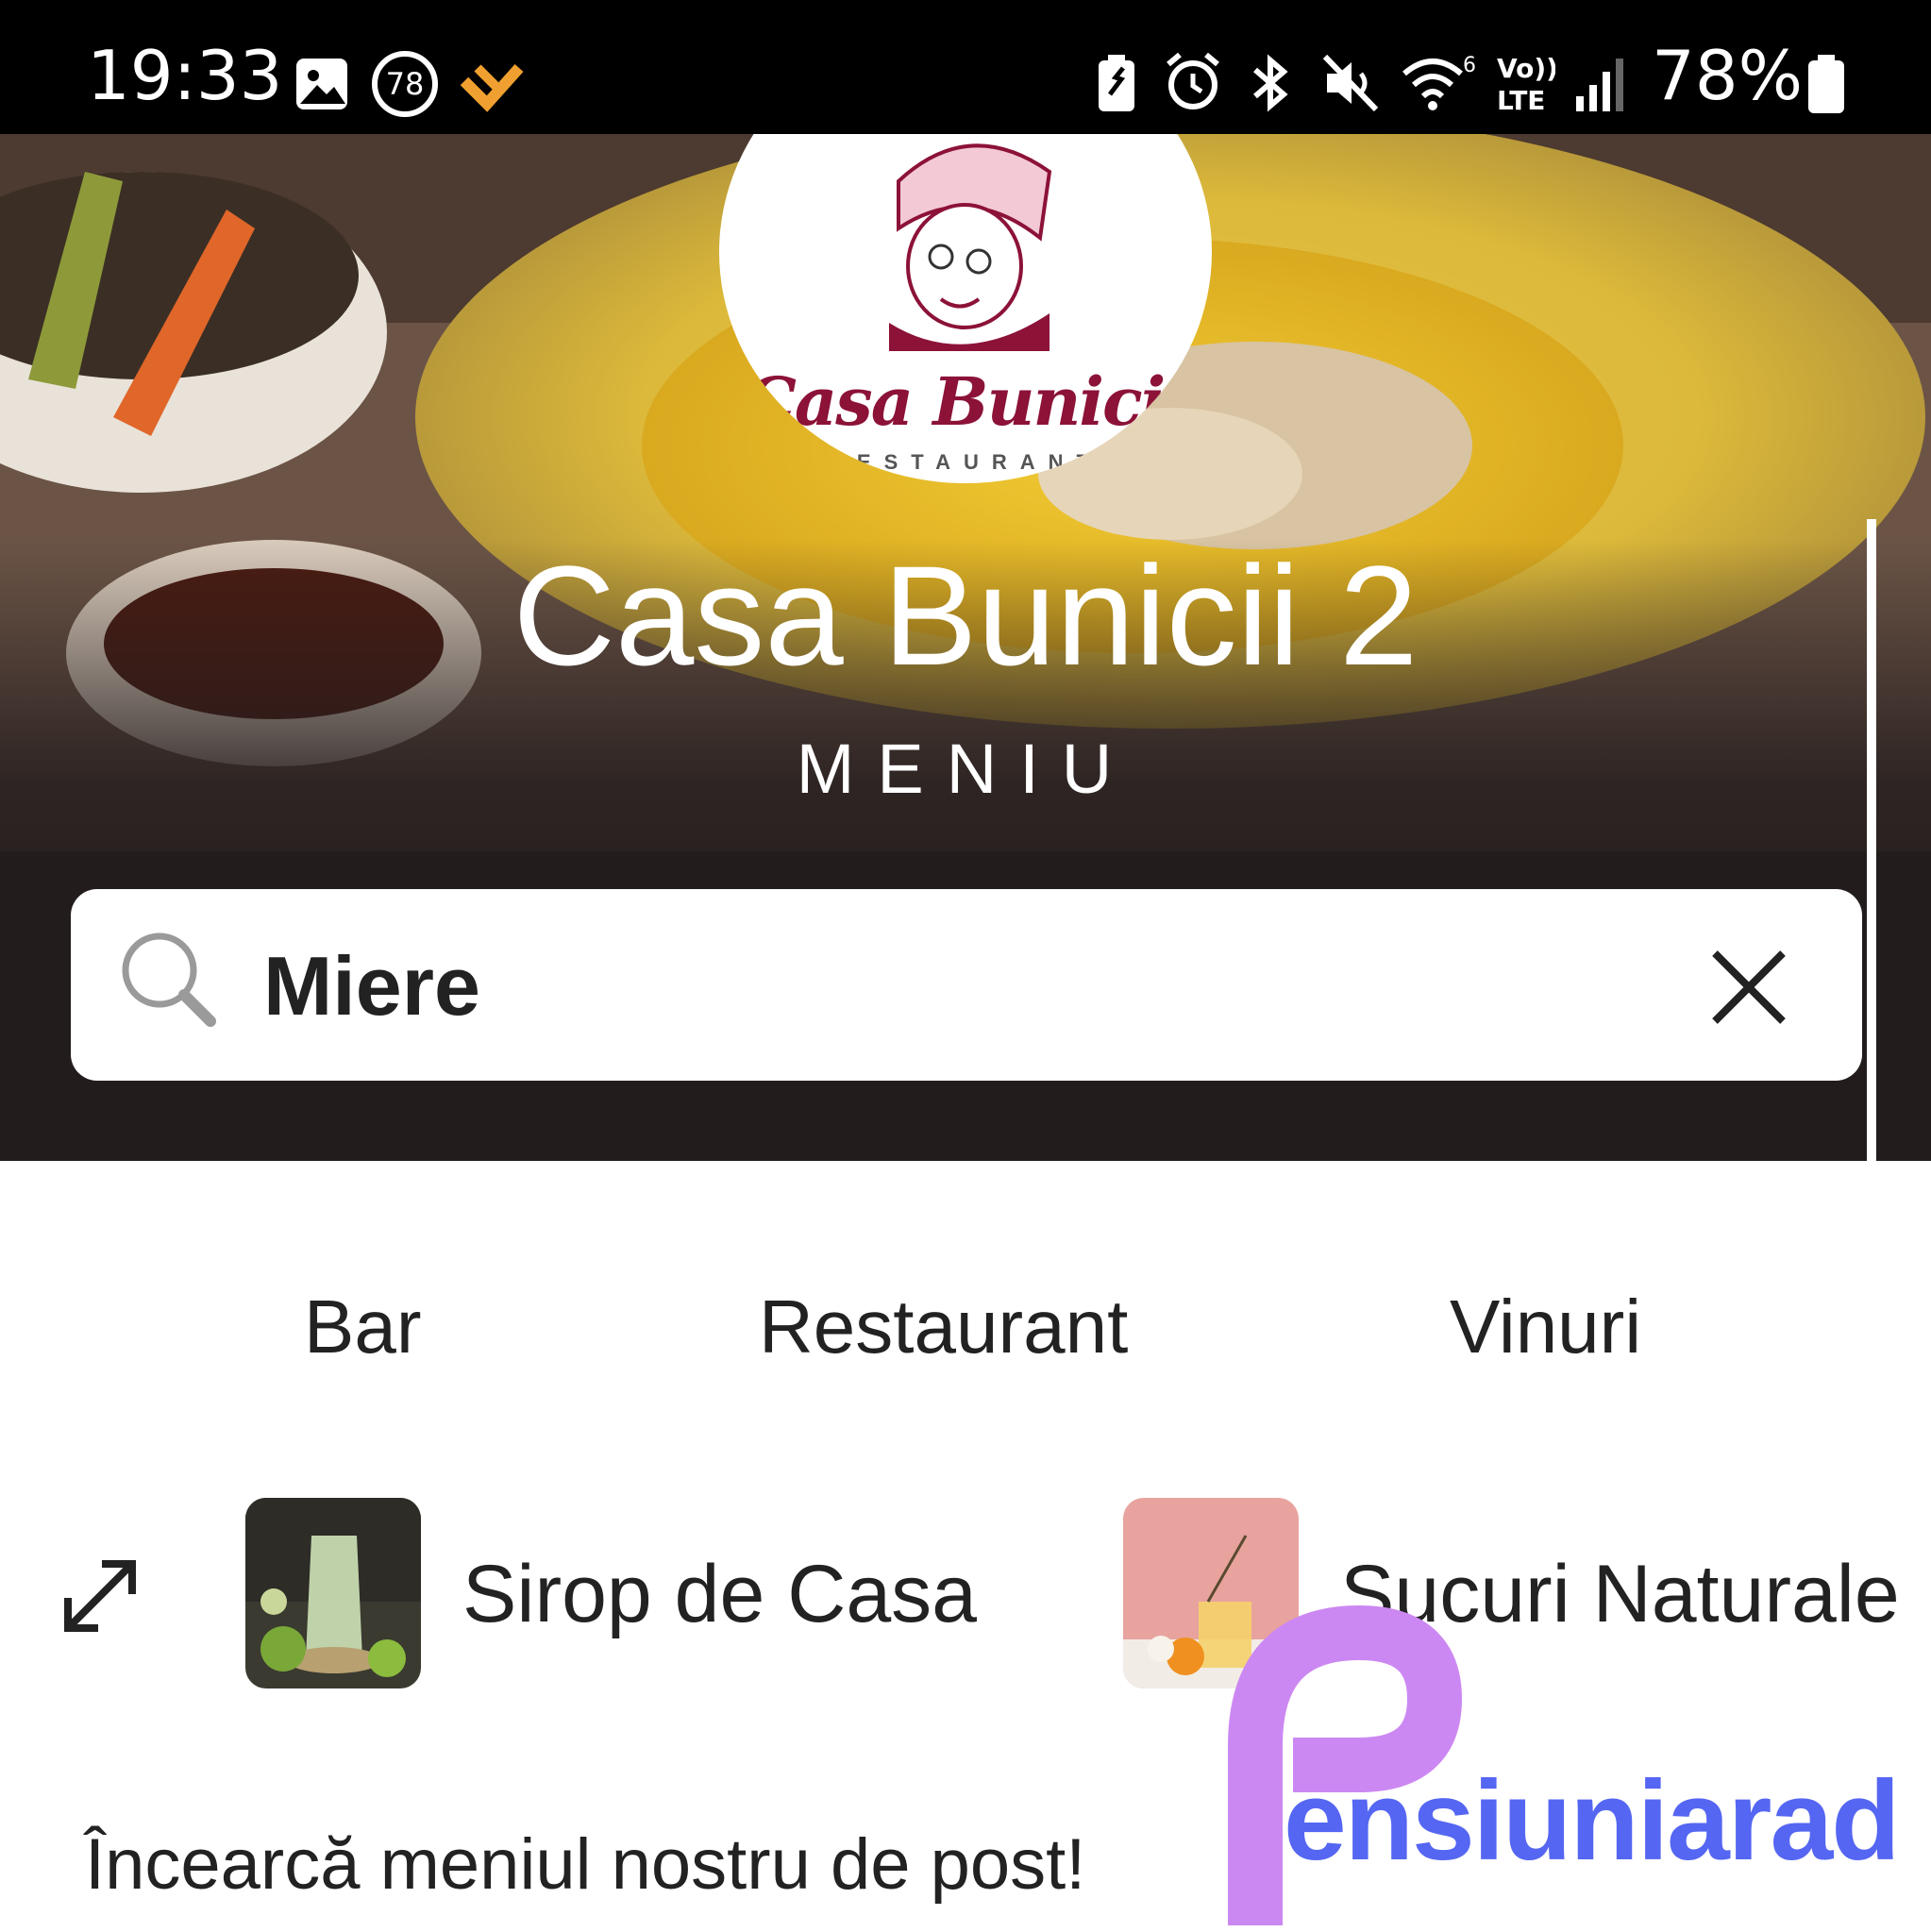  What do you see at coordinates (1521, 100) in the screenshot?
I see `svg-text: LTE` at bounding box center [1521, 100].